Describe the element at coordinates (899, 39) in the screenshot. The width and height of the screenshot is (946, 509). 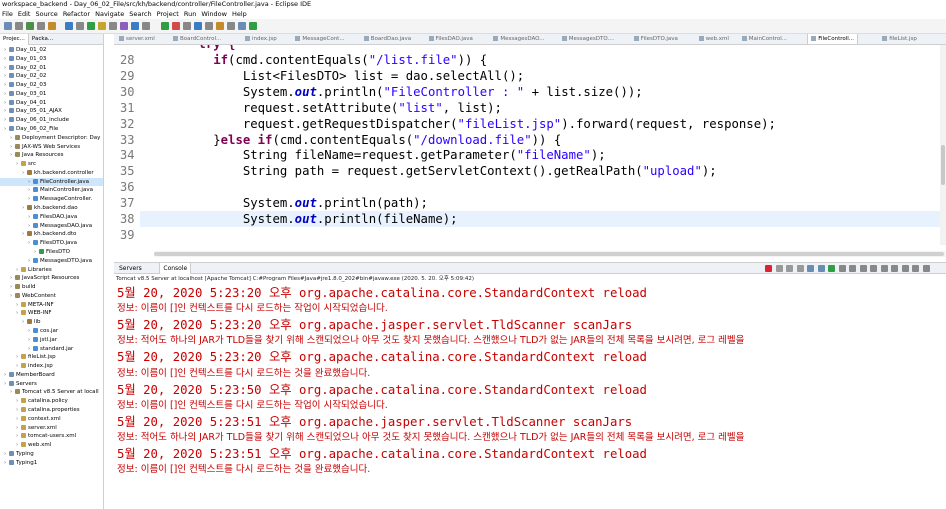
I see `editor-tab: fileList.jsp` at that location.